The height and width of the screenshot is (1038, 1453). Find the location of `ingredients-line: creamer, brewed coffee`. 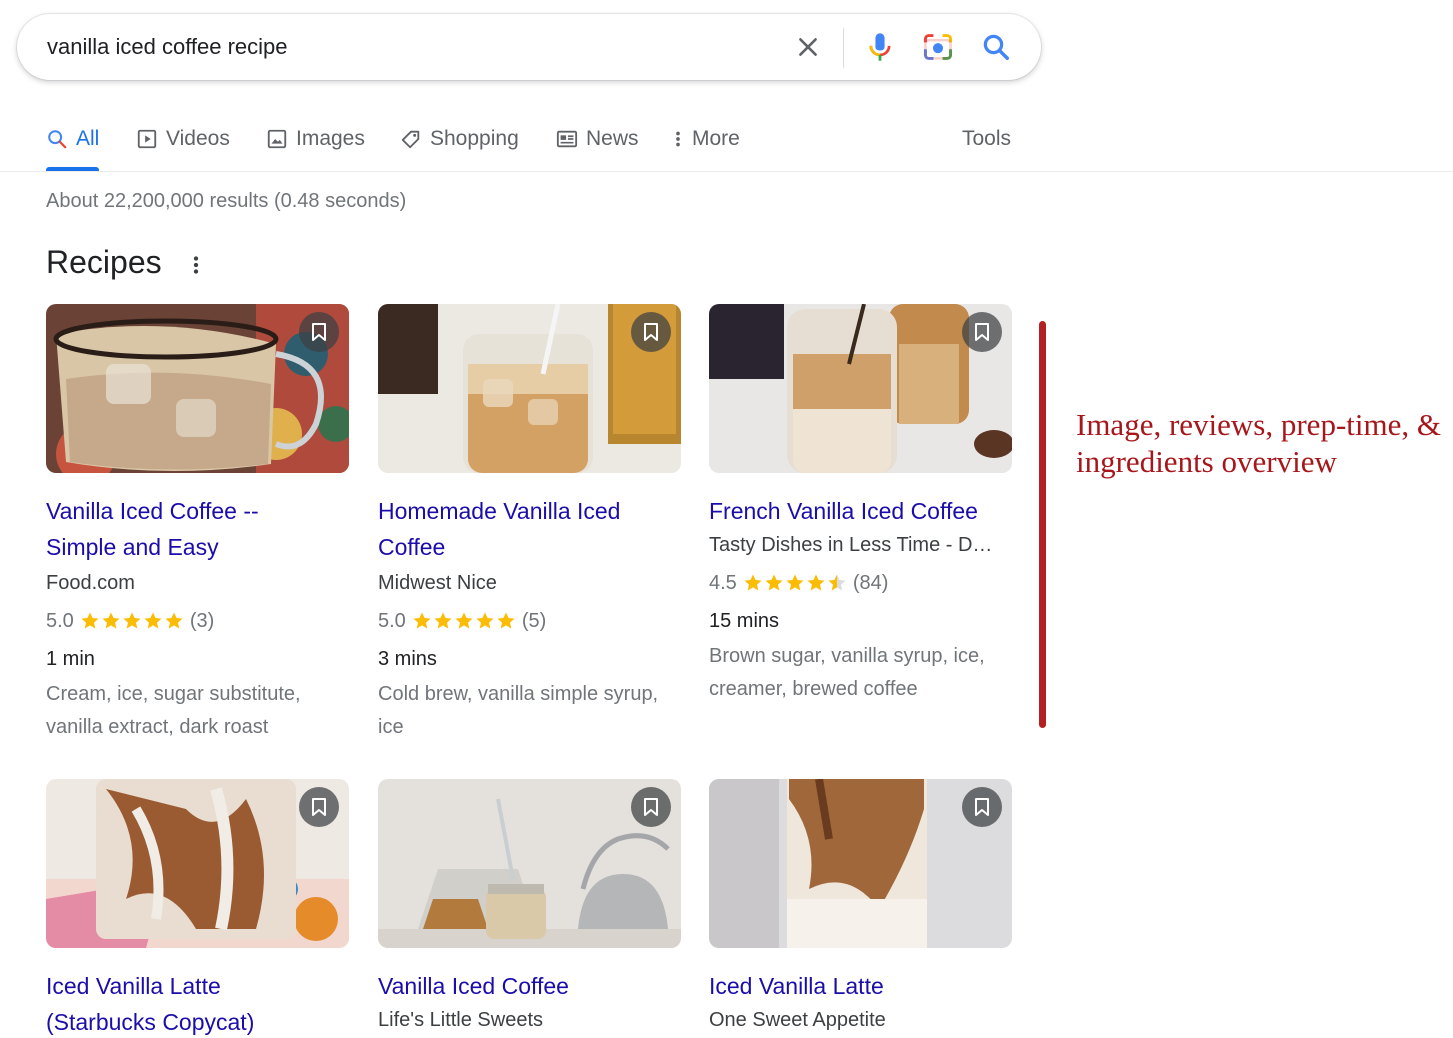

ingredients-line: creamer, brewed coffee is located at coordinates (813, 689).